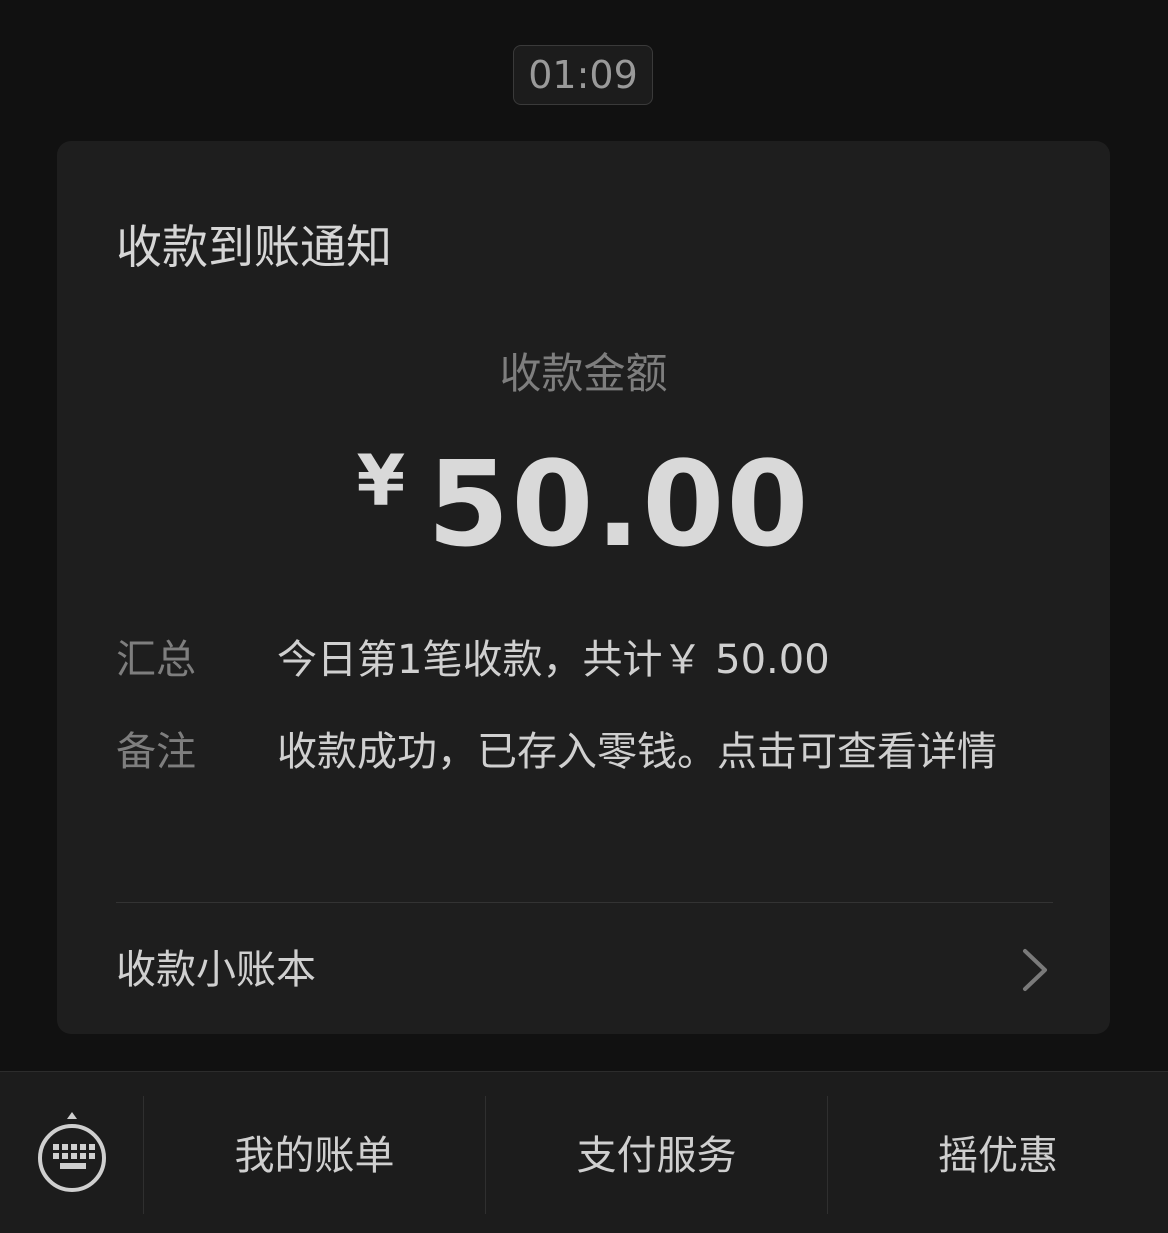 Image resolution: width=1168 pixels, height=1233 pixels. What do you see at coordinates (637, 752) in the screenshot?
I see `remark-value: 收款成功，已存入零钱。点击可查看详情` at bounding box center [637, 752].